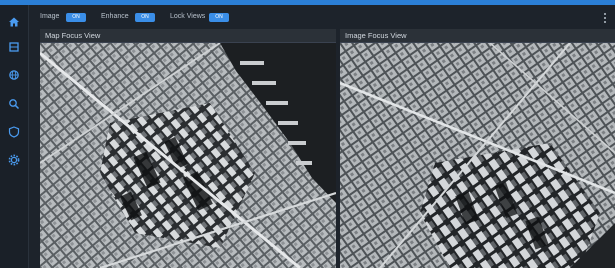 Image resolution: width=615 pixels, height=268 pixels. I want to click on sidebar, so click(14, 136).